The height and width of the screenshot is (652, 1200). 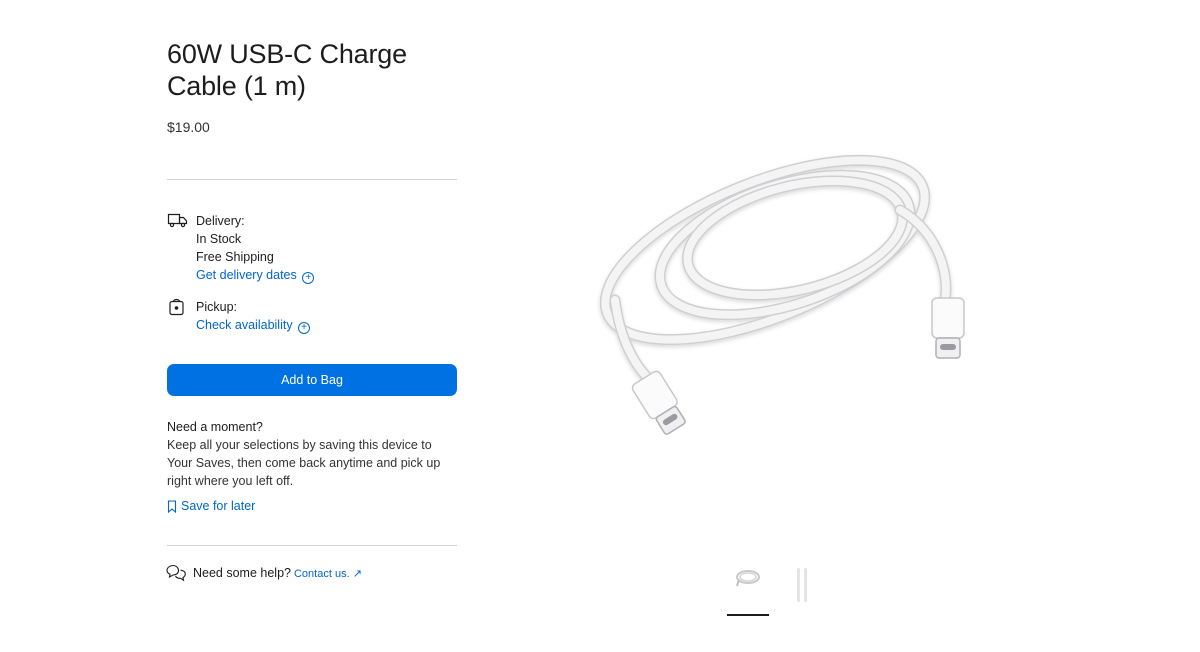 What do you see at coordinates (321, 573) in the screenshot?
I see `contact-us-label: Contact us.` at bounding box center [321, 573].